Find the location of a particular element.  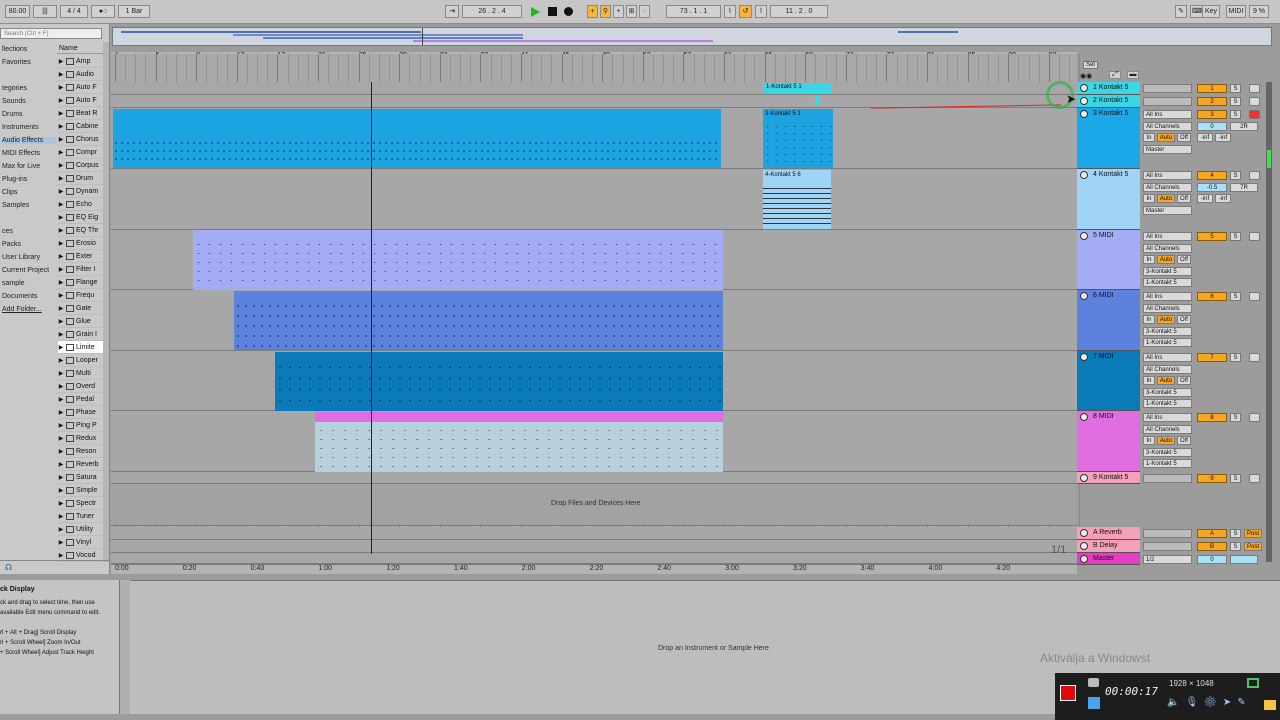

stop-icon is located at coordinates (552, 11).